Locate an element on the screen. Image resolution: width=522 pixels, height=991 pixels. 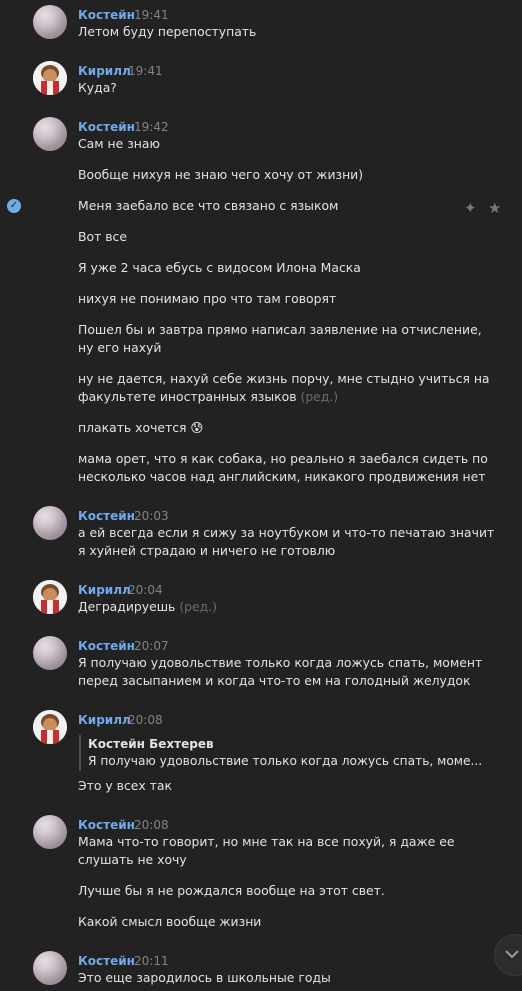
sparkle-icon: ✦ is located at coordinates (470, 208).